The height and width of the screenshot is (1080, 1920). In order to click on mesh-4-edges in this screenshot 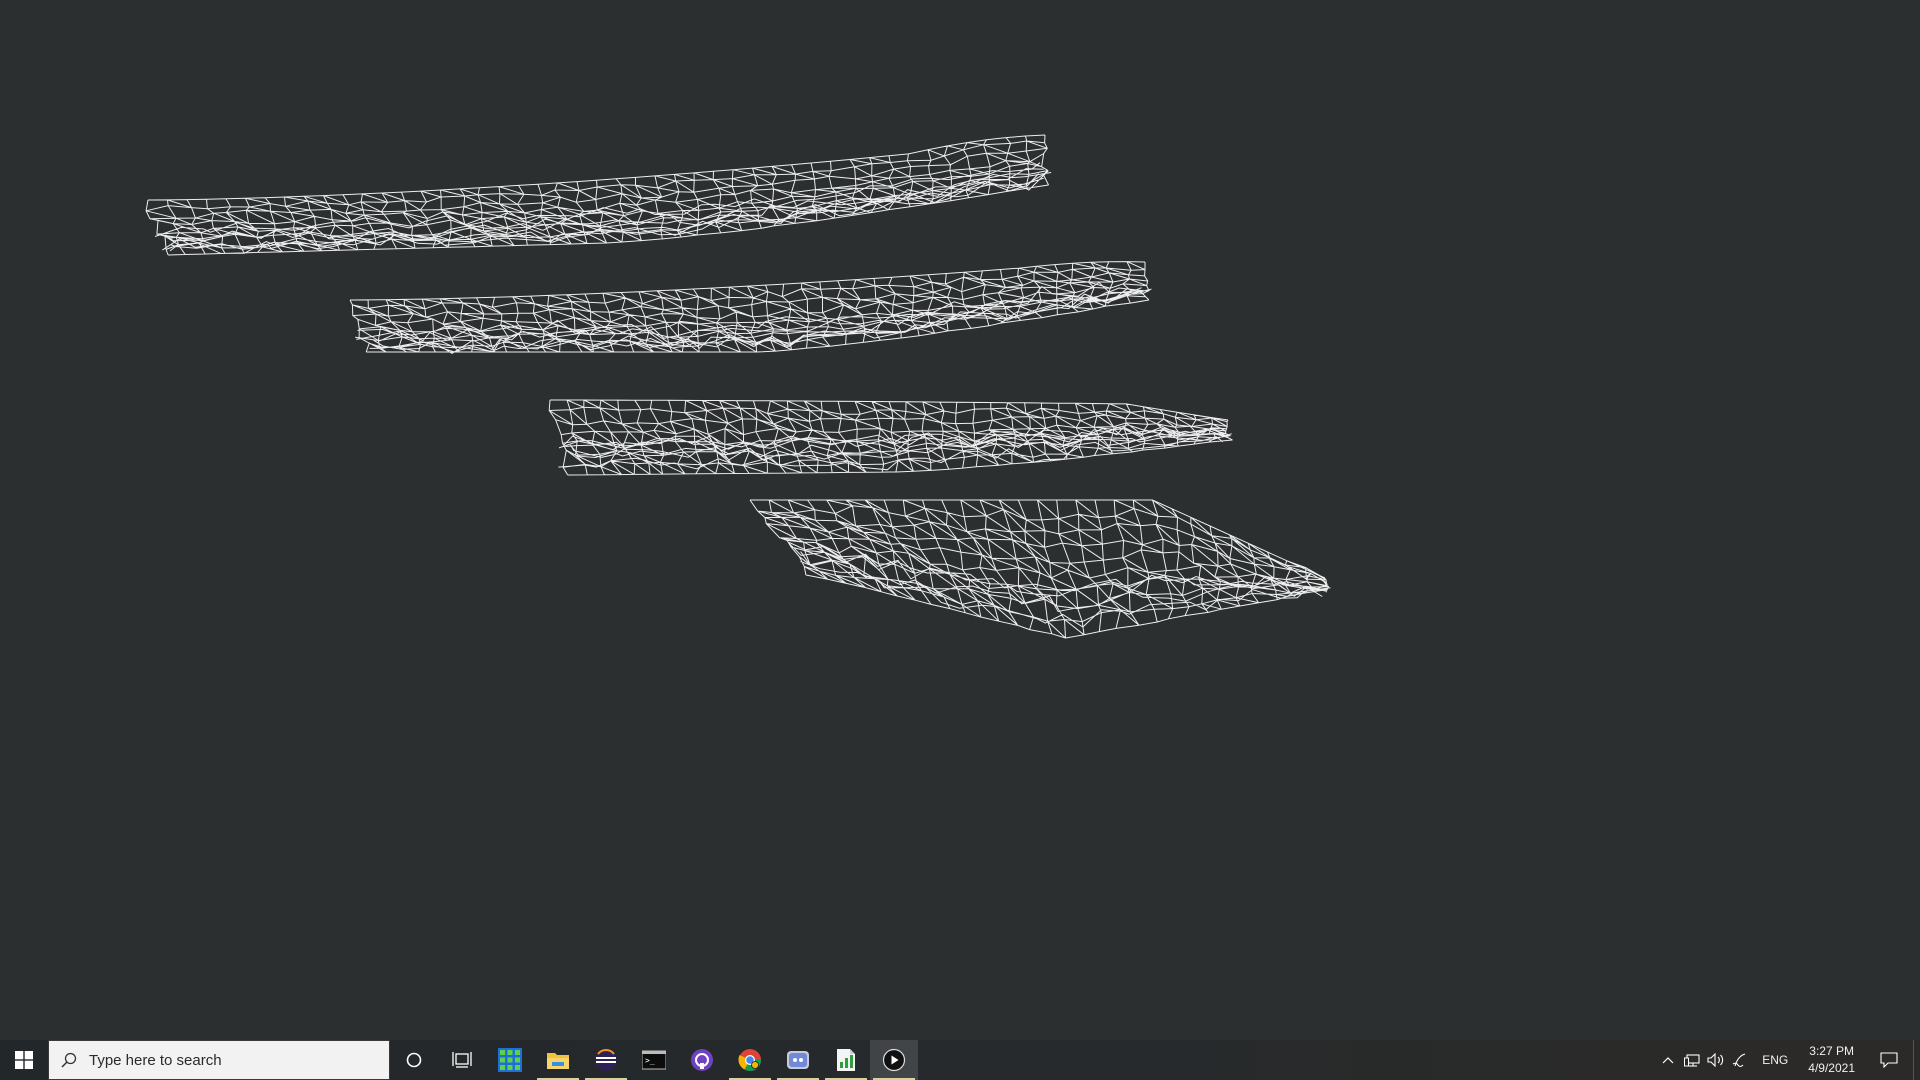, I will do `click(1040, 569)`.